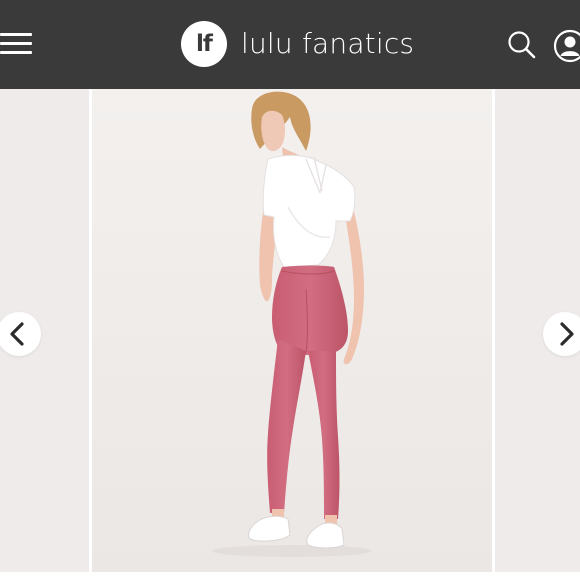 The image size is (580, 580). What do you see at coordinates (522, 45) in the screenshot?
I see `search-icon` at bounding box center [522, 45].